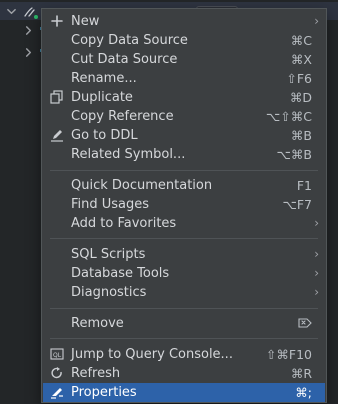  I want to click on menu-item-label: Quick Documentation, so click(142, 185).